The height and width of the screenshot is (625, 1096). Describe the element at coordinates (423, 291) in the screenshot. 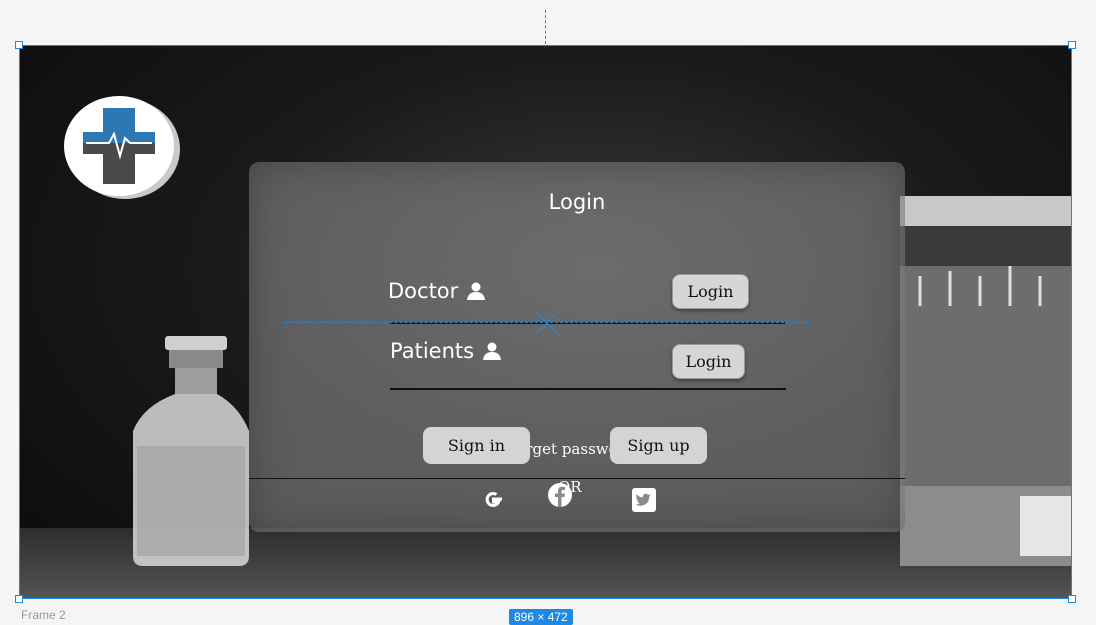

I see `doctor-label: Doctor` at that location.